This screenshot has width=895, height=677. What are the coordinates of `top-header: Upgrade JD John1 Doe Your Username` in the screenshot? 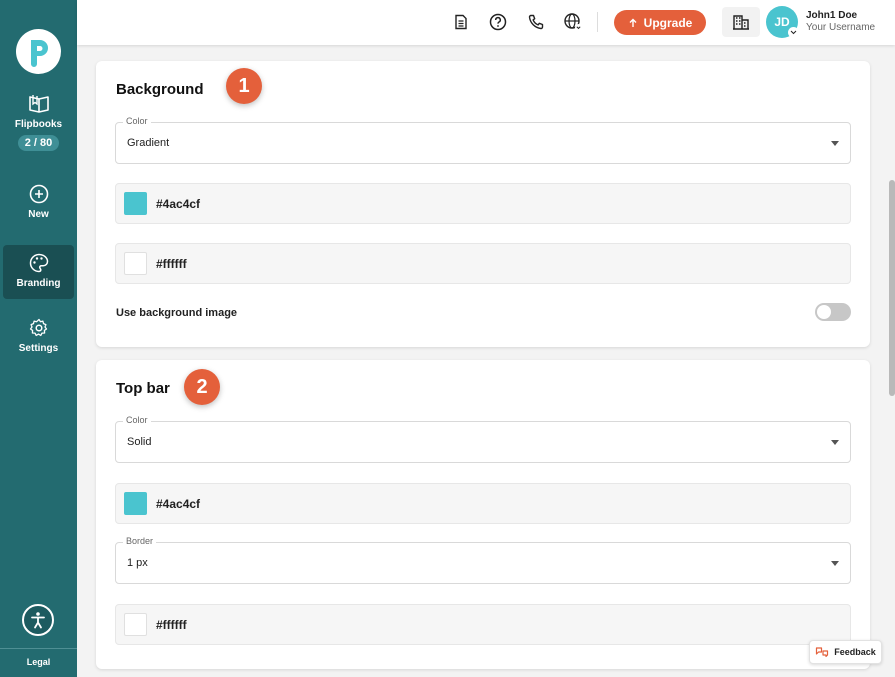 It's located at (486, 22).